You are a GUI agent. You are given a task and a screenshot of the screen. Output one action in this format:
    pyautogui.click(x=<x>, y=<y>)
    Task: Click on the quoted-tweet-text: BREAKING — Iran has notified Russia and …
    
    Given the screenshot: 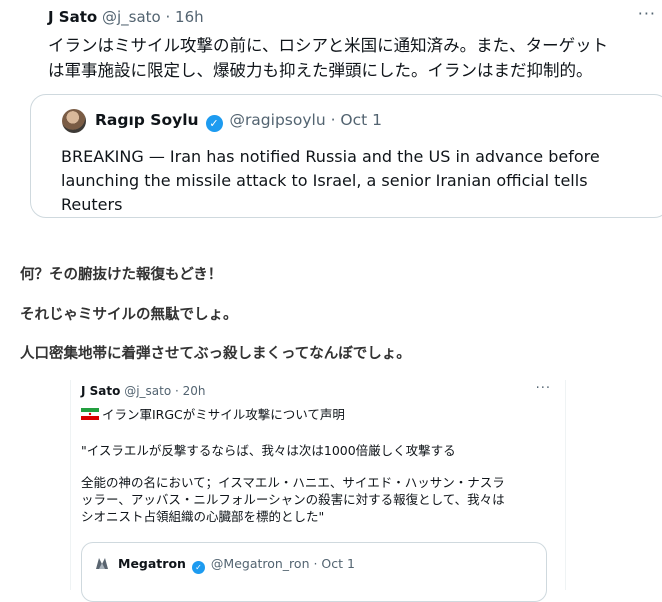 What is the action you would take?
    pyautogui.click(x=361, y=181)
    